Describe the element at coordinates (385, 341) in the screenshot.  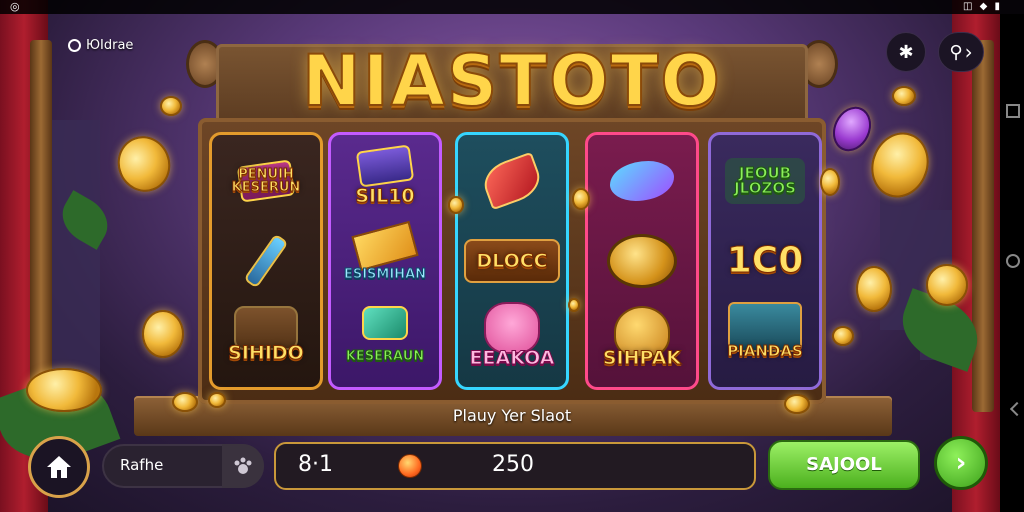
I see `reel-2-symbol-3: KESERAUN` at that location.